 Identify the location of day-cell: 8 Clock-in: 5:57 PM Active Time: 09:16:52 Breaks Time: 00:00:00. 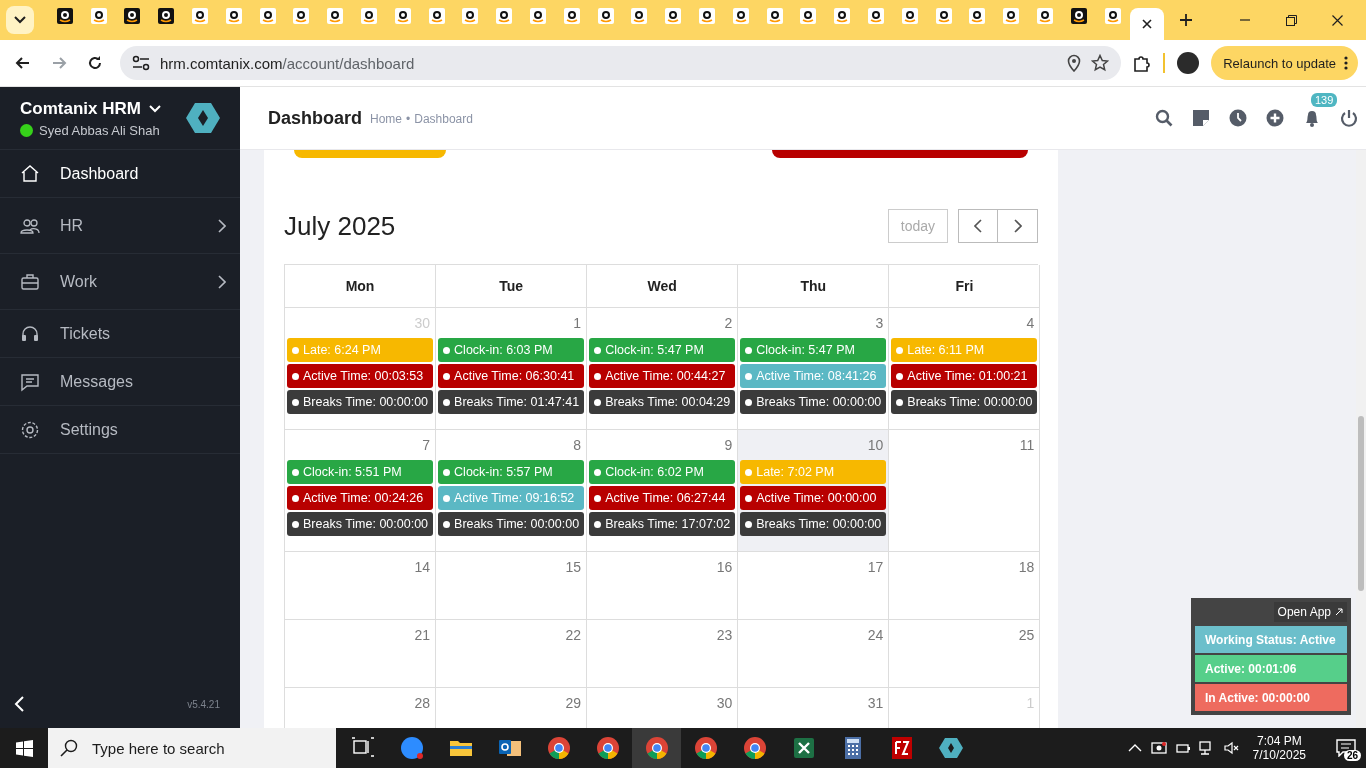
(512, 491).